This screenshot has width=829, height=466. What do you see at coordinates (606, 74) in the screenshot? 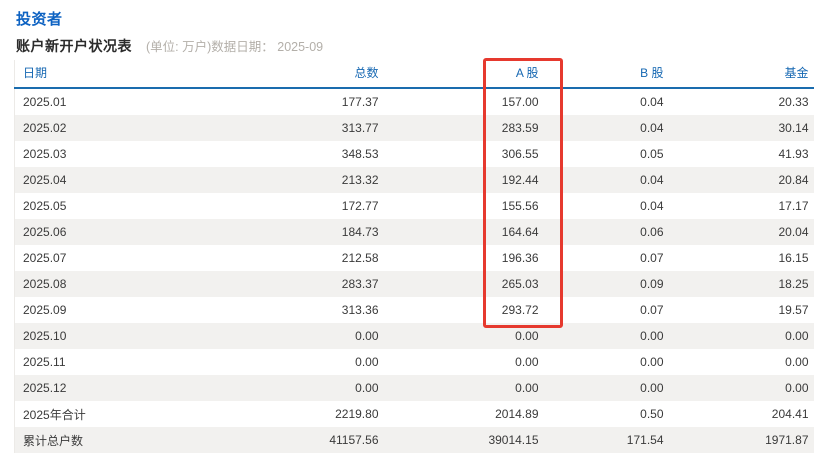
I see `col-header-b-share: B 股` at bounding box center [606, 74].